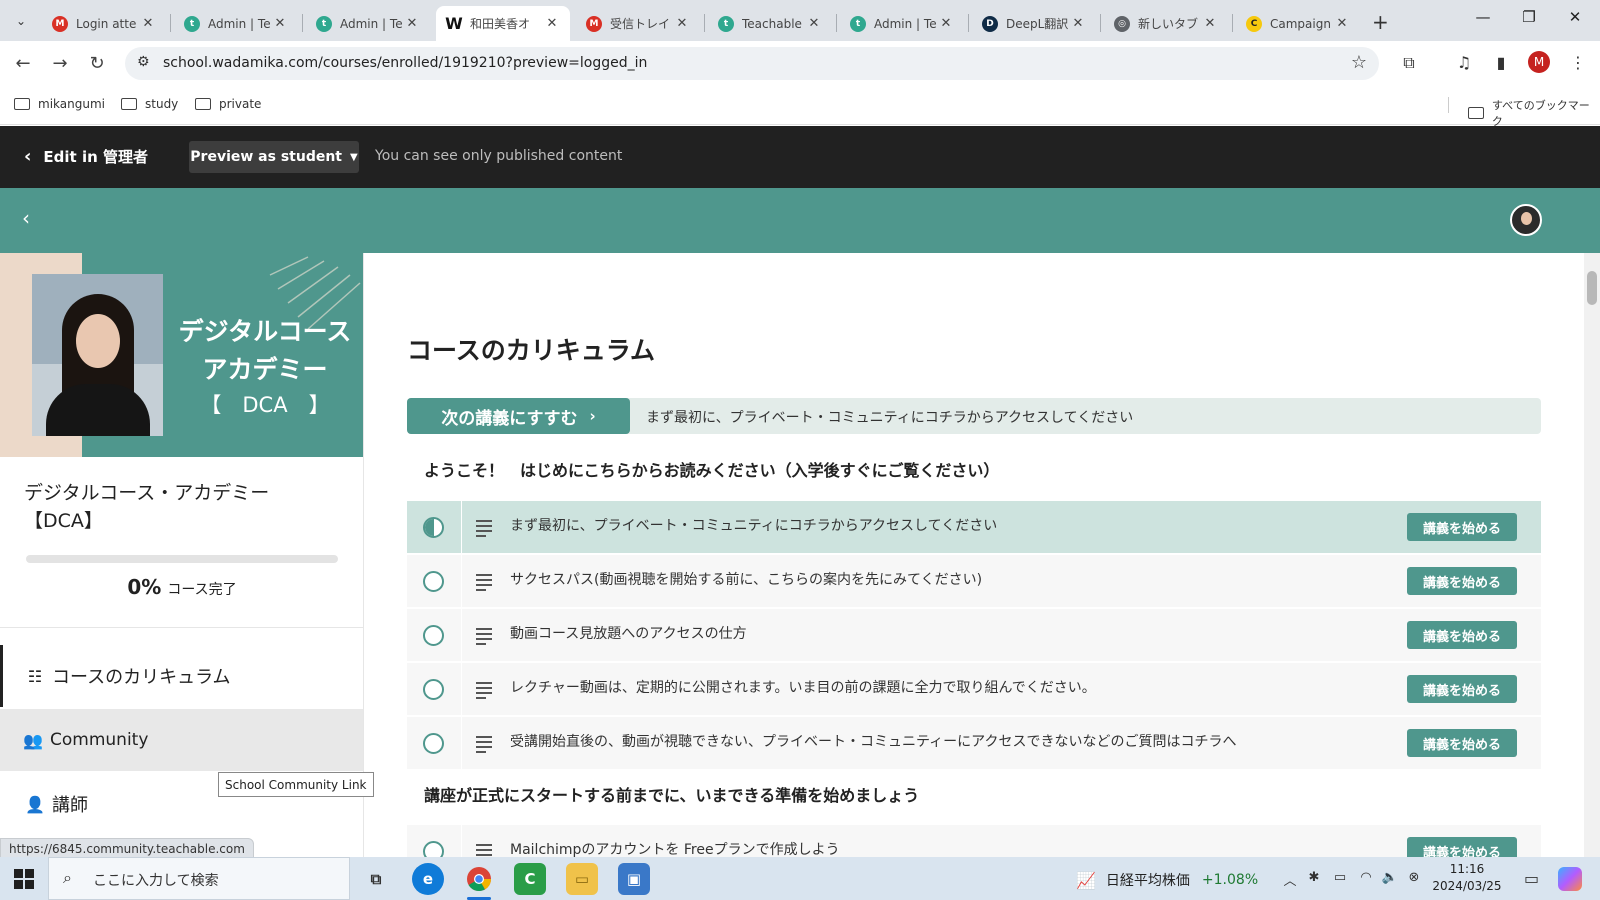  Describe the element at coordinates (1290, 879) in the screenshot. I see `tray-expand-icon: ︿` at that location.